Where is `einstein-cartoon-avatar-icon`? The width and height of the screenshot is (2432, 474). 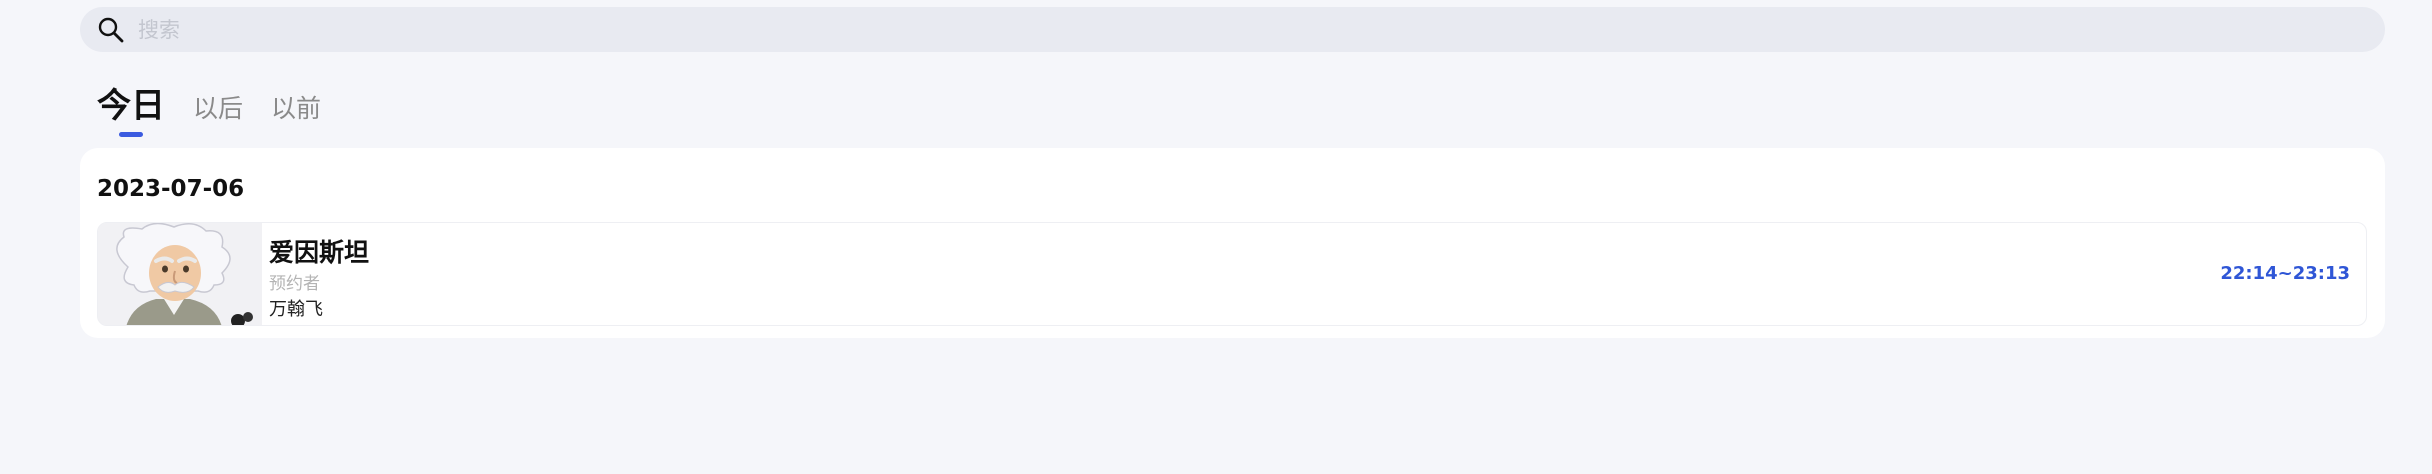
einstein-cartoon-avatar-icon is located at coordinates (180, 274).